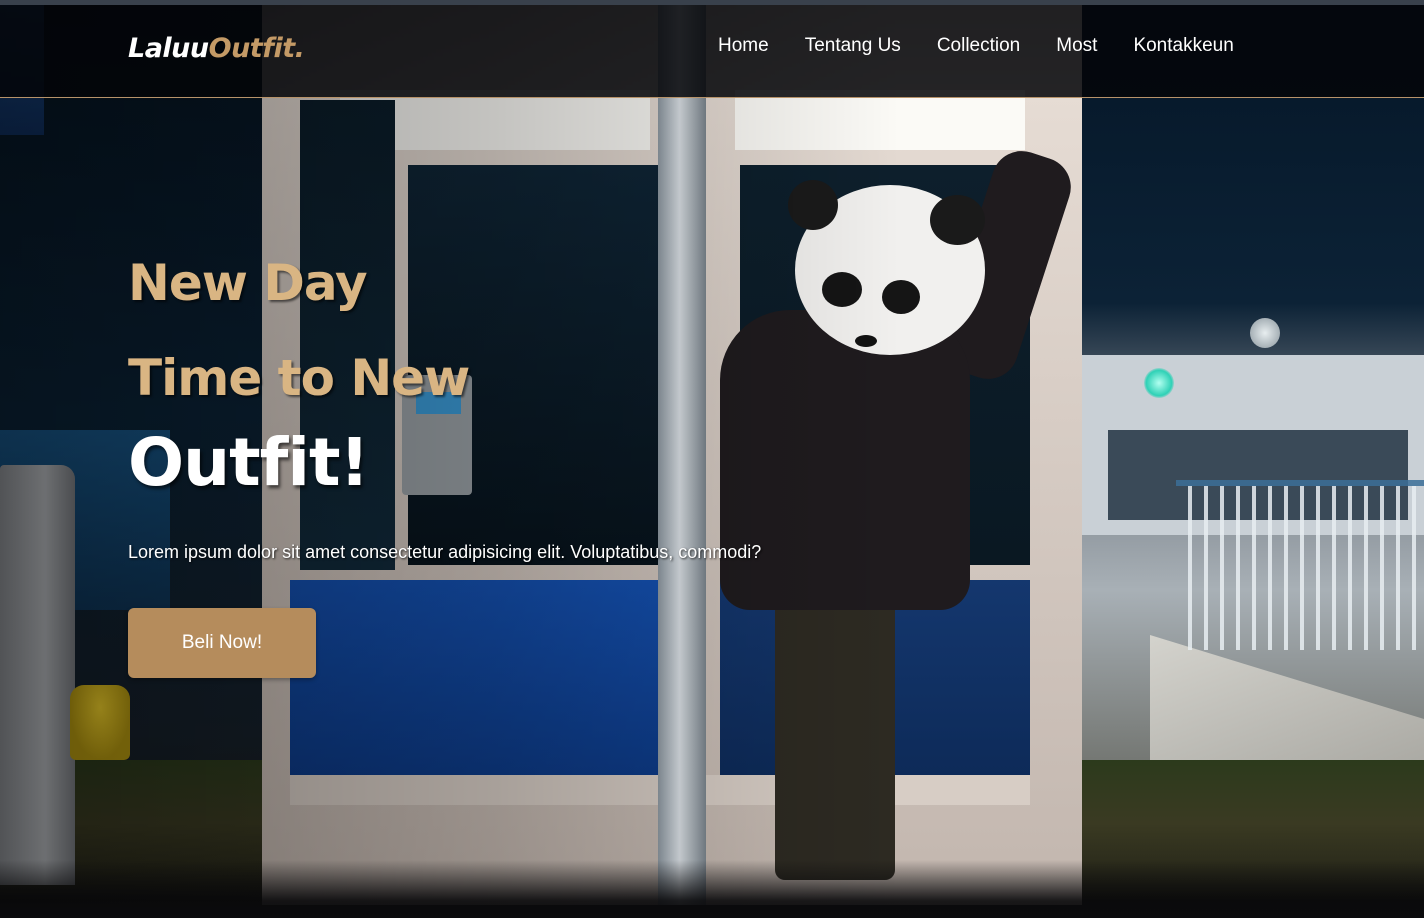 Image resolution: width=1424 pixels, height=918 pixels. I want to click on street-lamp-secondary, so click(1265, 333).